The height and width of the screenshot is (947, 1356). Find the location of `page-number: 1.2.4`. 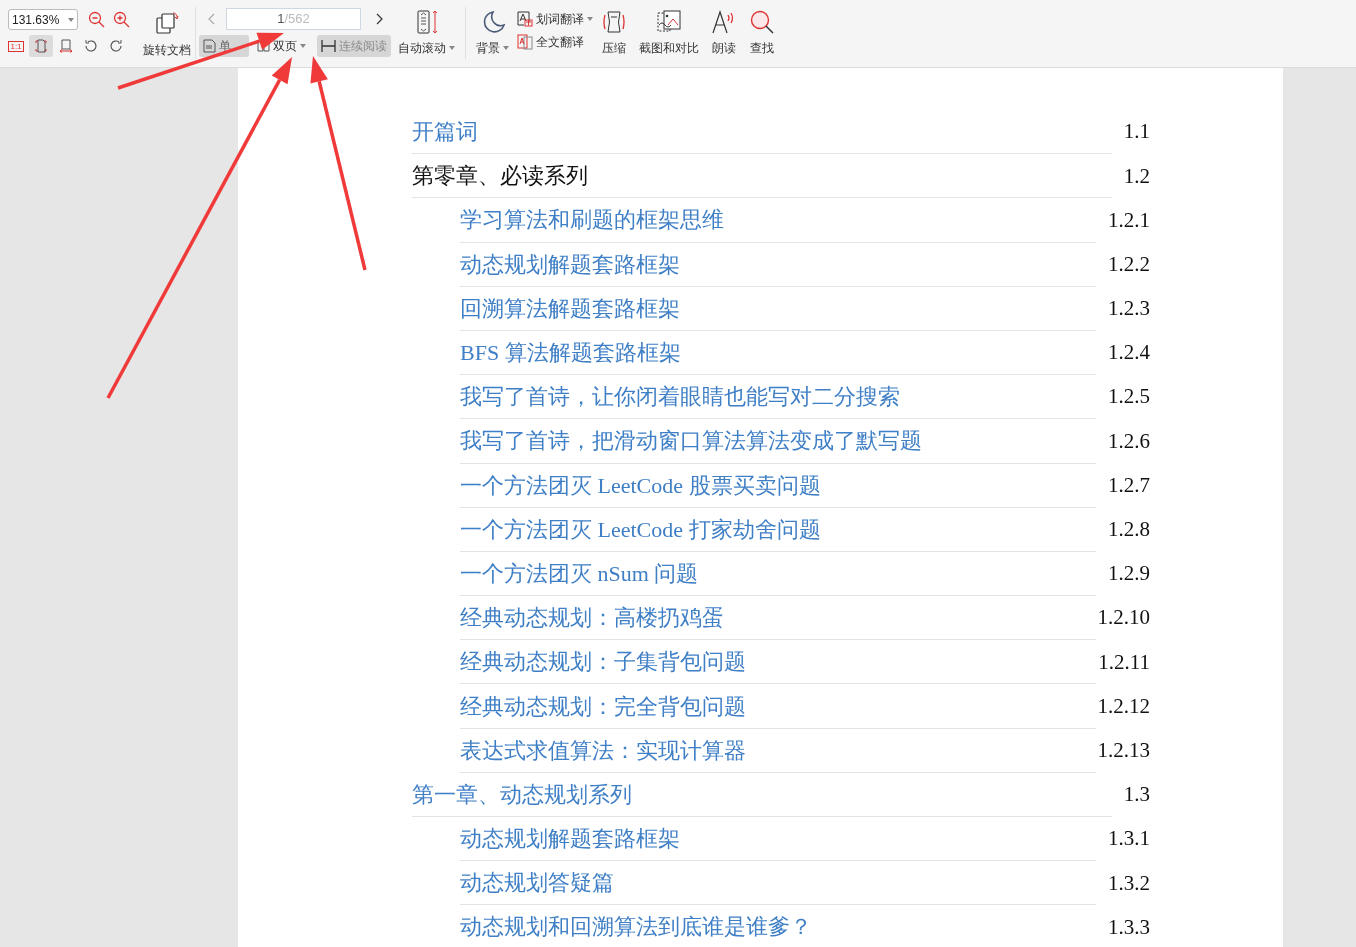

page-number: 1.2.4 is located at coordinates (1128, 353).